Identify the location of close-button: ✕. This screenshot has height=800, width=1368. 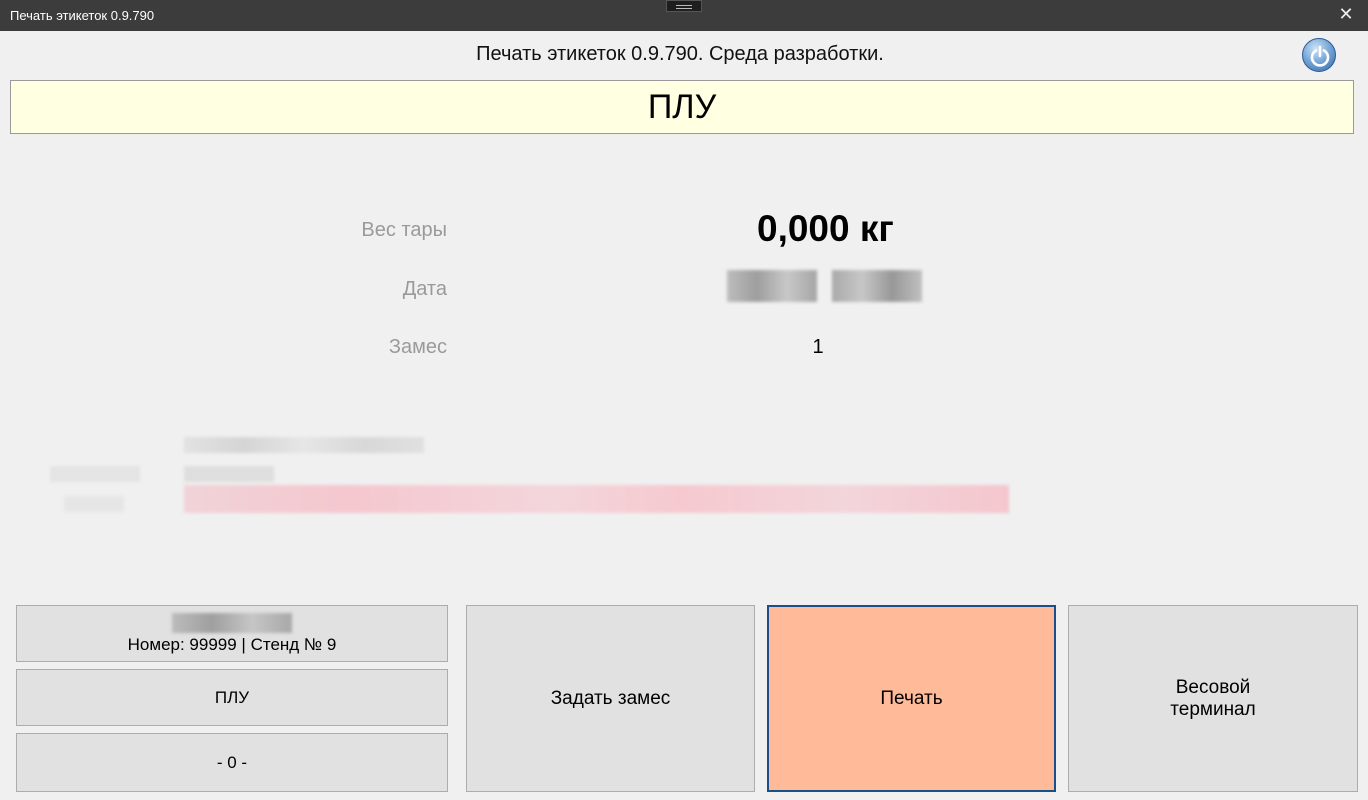
(1346, 14).